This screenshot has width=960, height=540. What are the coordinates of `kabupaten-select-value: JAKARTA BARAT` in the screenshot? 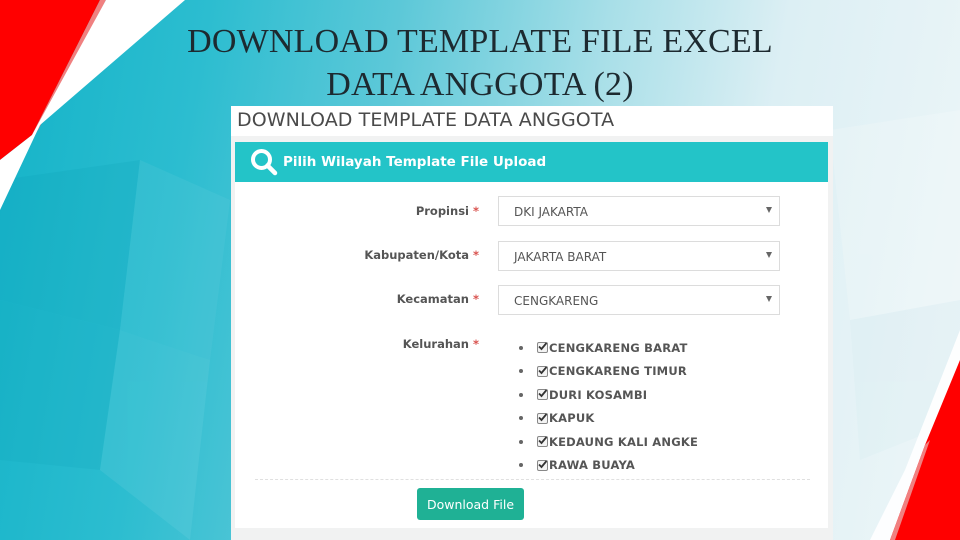 It's located at (560, 257).